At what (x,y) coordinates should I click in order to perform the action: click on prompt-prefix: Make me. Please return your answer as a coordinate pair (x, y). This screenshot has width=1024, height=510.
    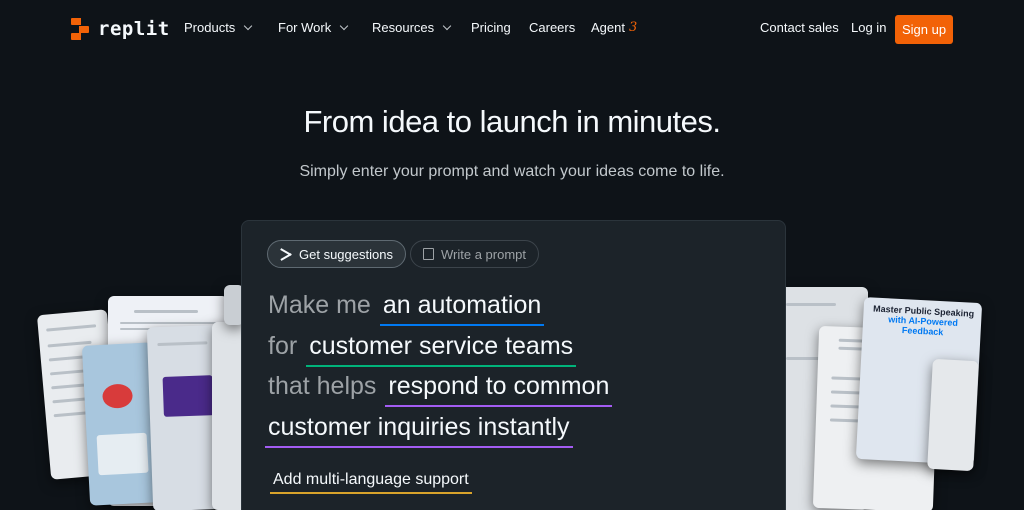
    Looking at the image, I should click on (319, 305).